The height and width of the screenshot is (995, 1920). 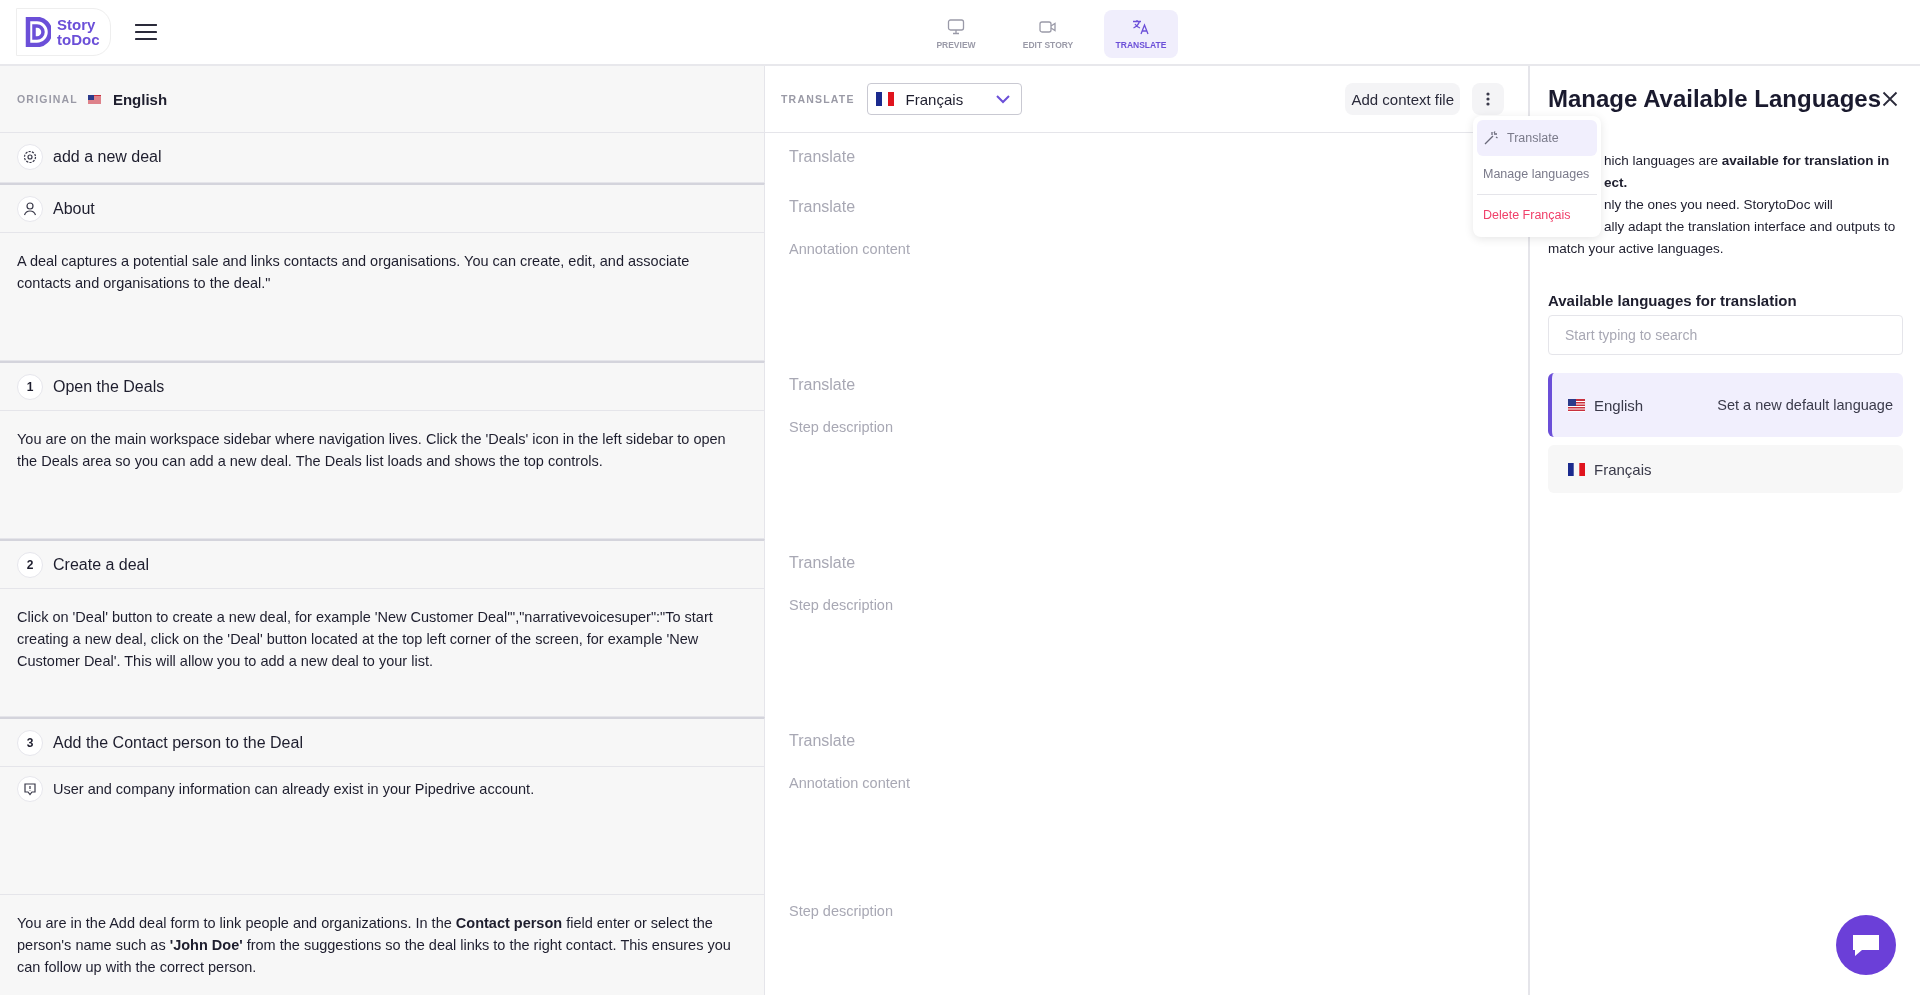 What do you see at coordinates (1616, 183) in the screenshot?
I see `intro-text: ect.` at bounding box center [1616, 183].